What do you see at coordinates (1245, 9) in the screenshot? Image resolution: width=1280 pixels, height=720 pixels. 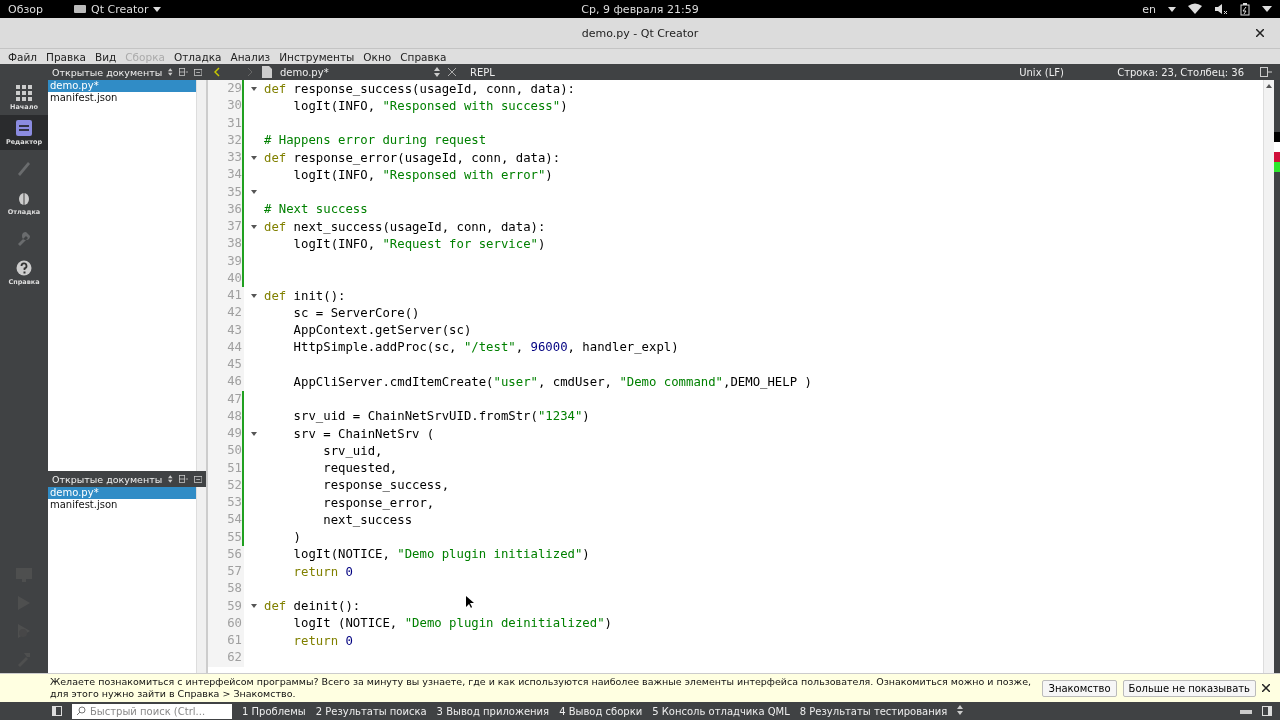 I see `battery-icon` at bounding box center [1245, 9].